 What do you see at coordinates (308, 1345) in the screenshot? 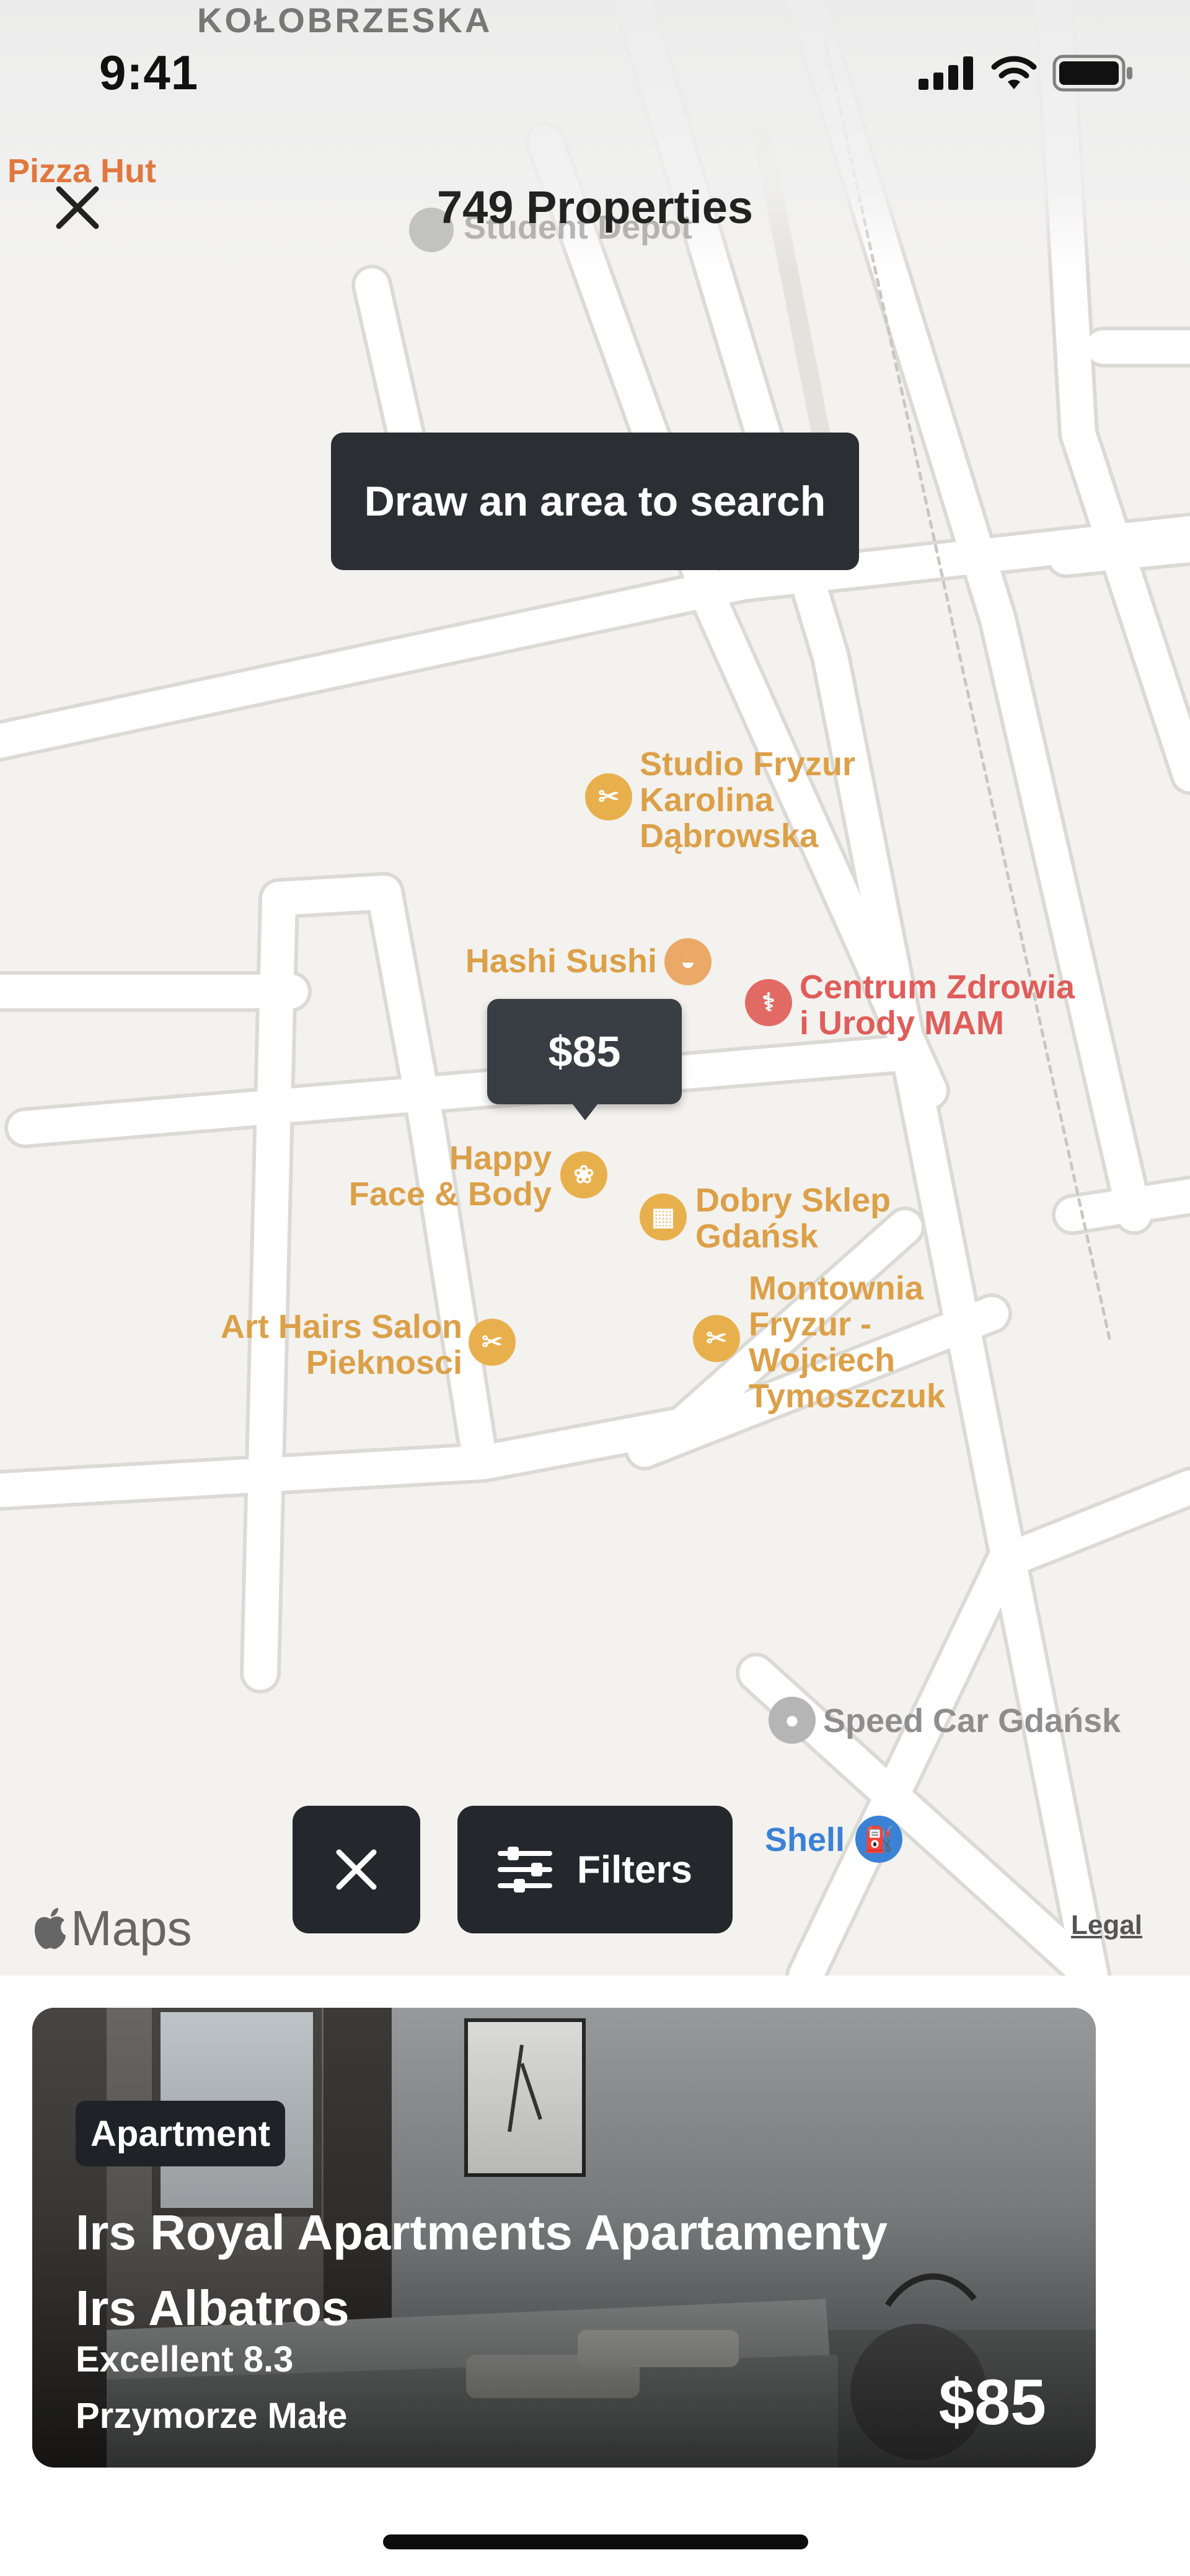
I see `poi-art-hairs: Art Hairs Salon Pieknosci` at bounding box center [308, 1345].